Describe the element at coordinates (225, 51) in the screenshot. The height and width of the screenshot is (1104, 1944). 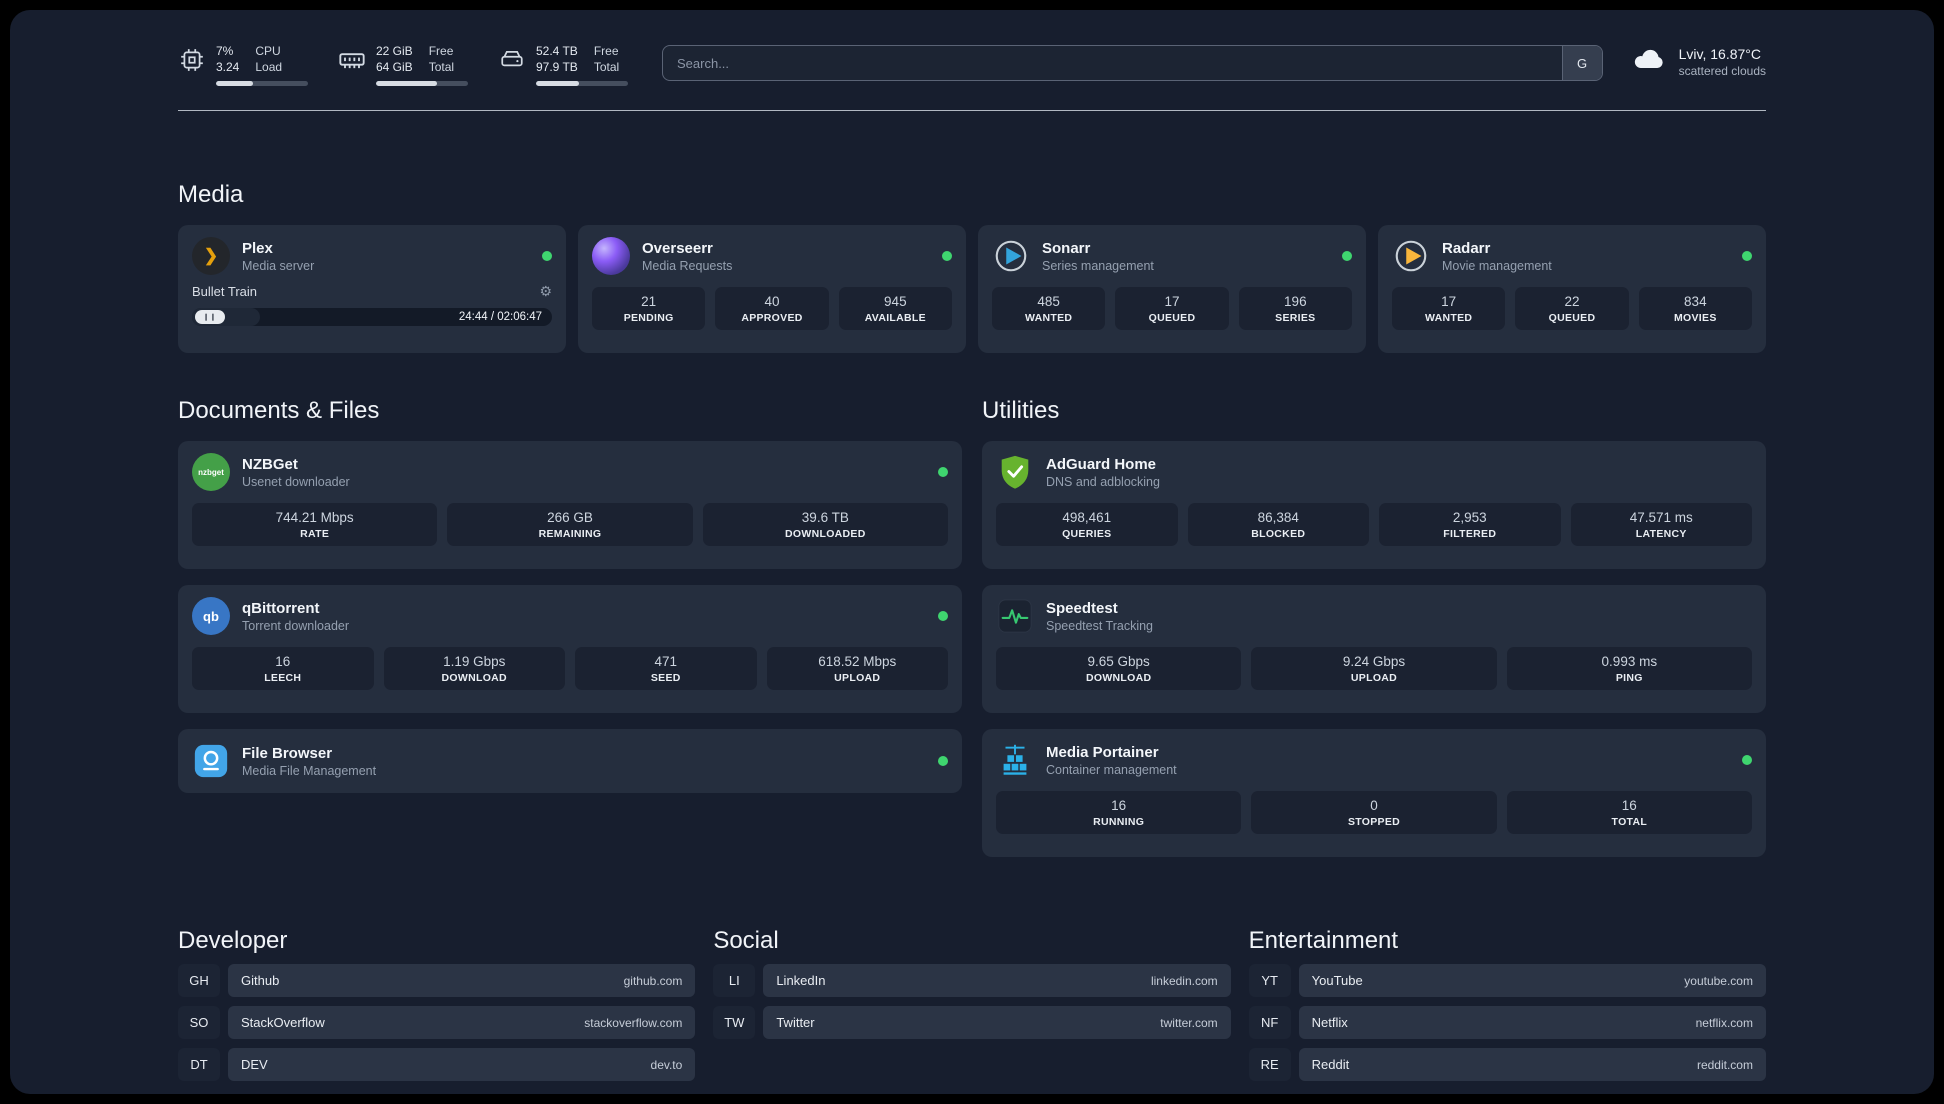
I see `cpu-percent: 7%` at that location.